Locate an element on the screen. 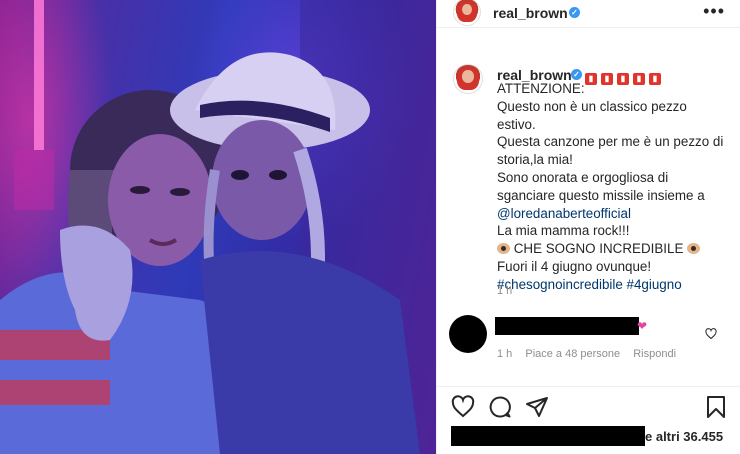 Image resolution: width=740 pixels, height=454 pixels. comment-time: 1 h is located at coordinates (504, 354).